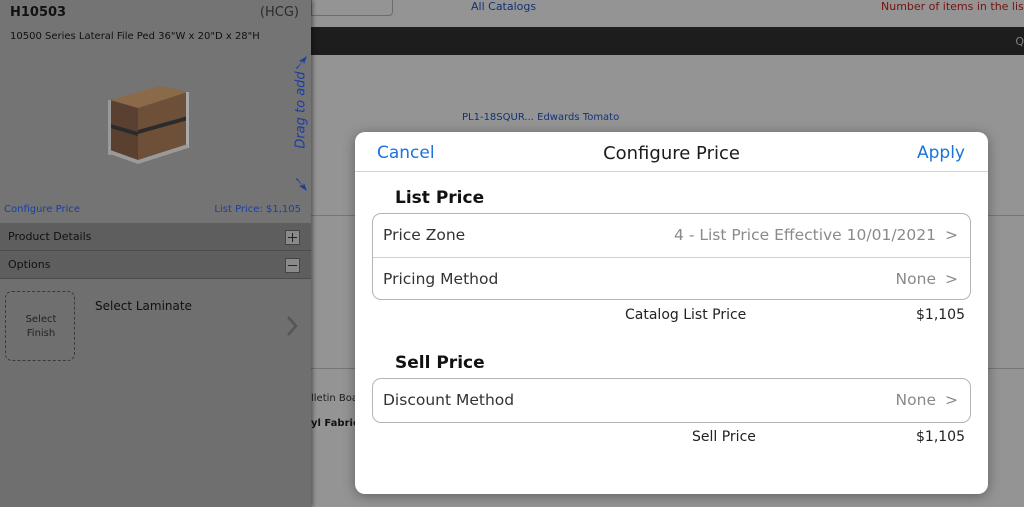 The width and height of the screenshot is (1024, 507). I want to click on pricing-method-value: None, so click(915, 279).